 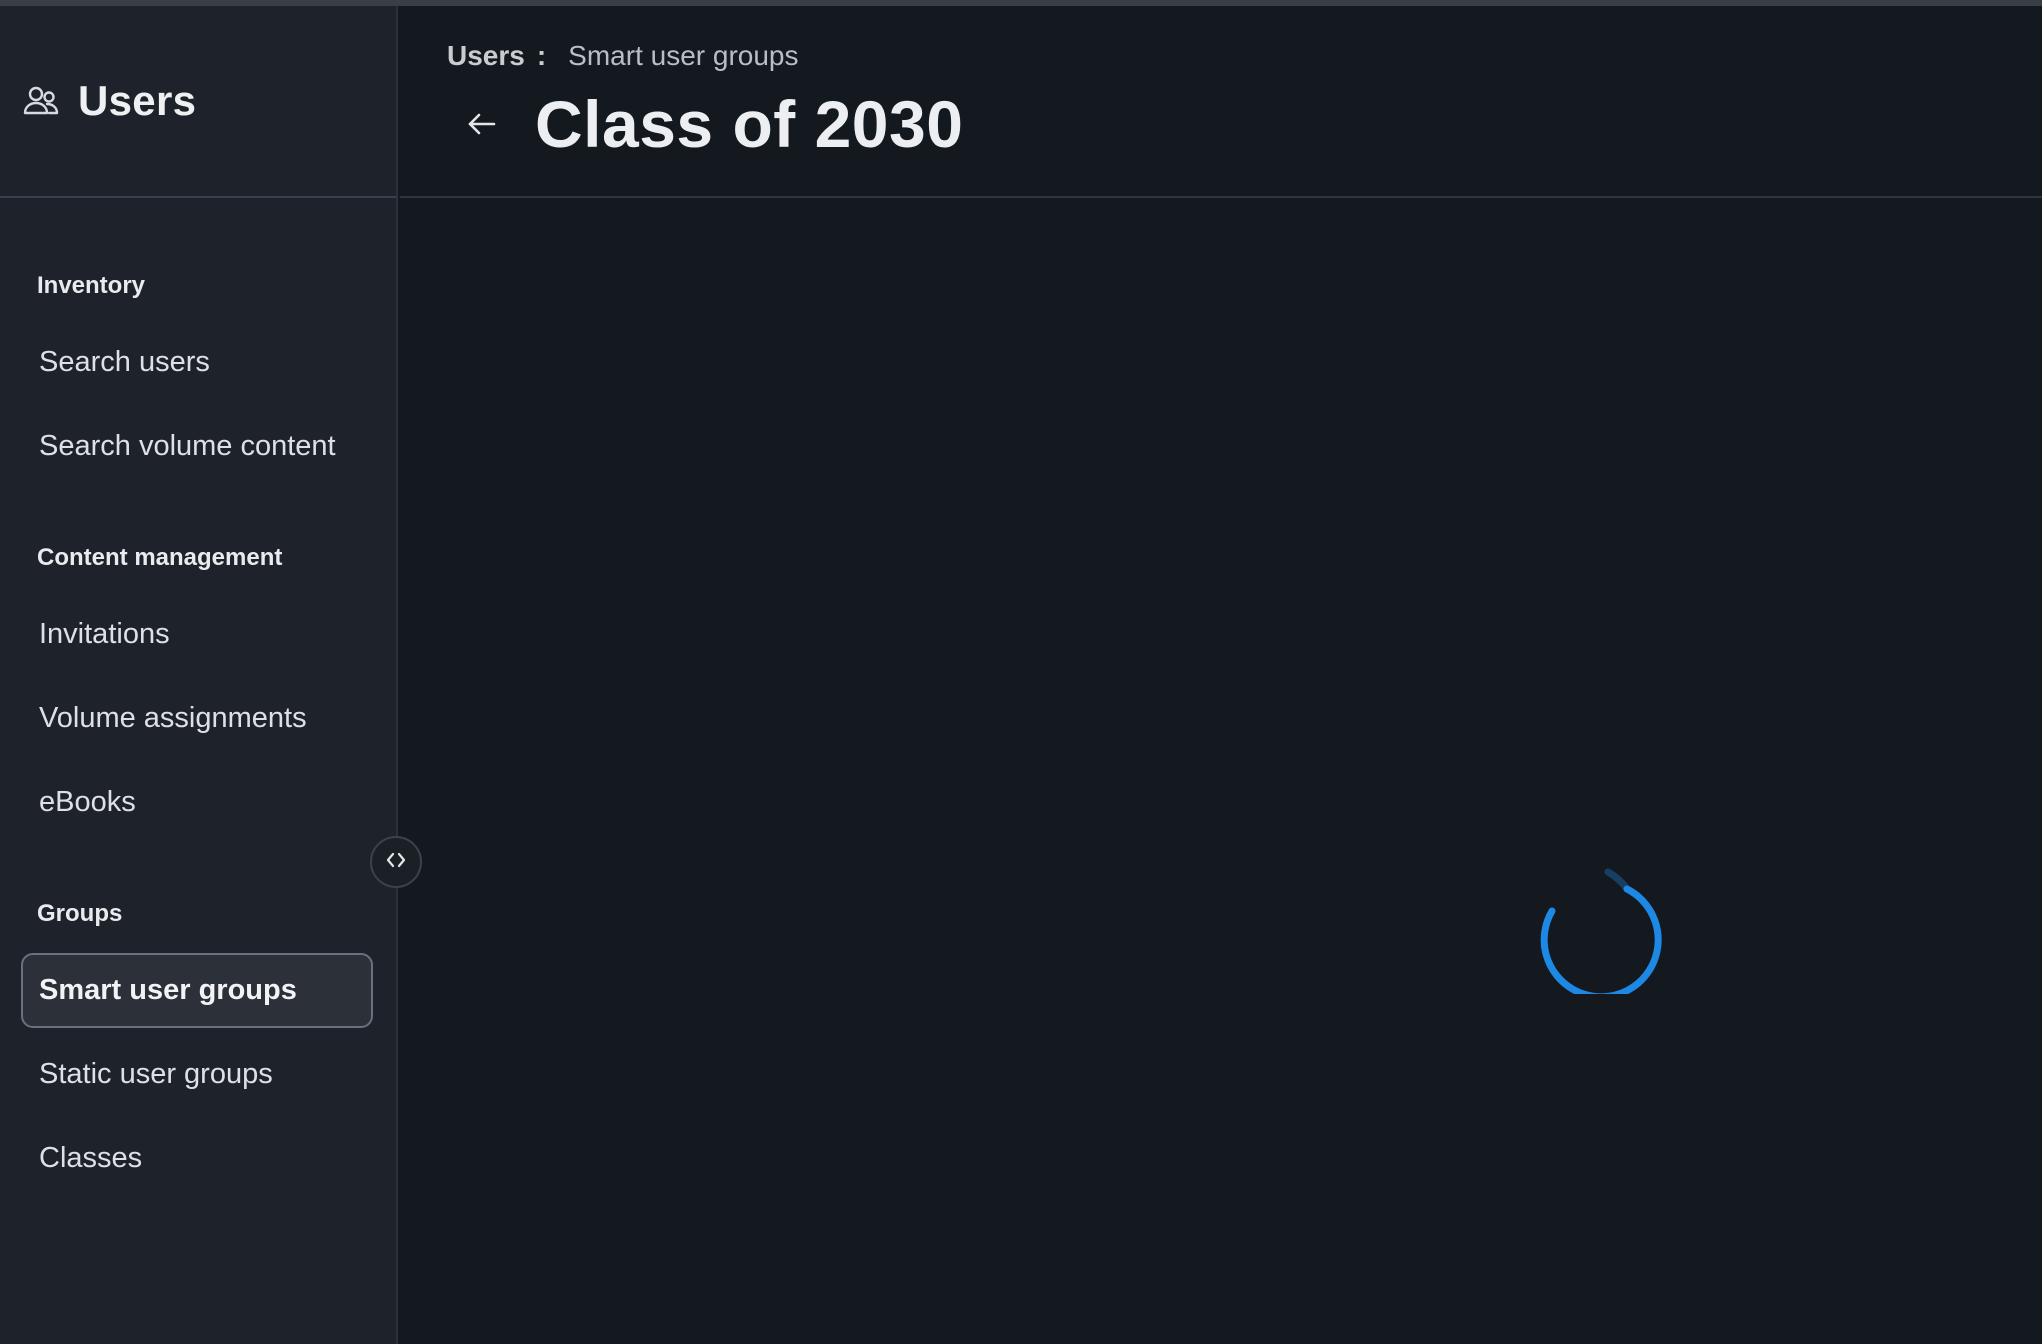 What do you see at coordinates (197, 362) in the screenshot?
I see `sidebar-item-search-users: Search users` at bounding box center [197, 362].